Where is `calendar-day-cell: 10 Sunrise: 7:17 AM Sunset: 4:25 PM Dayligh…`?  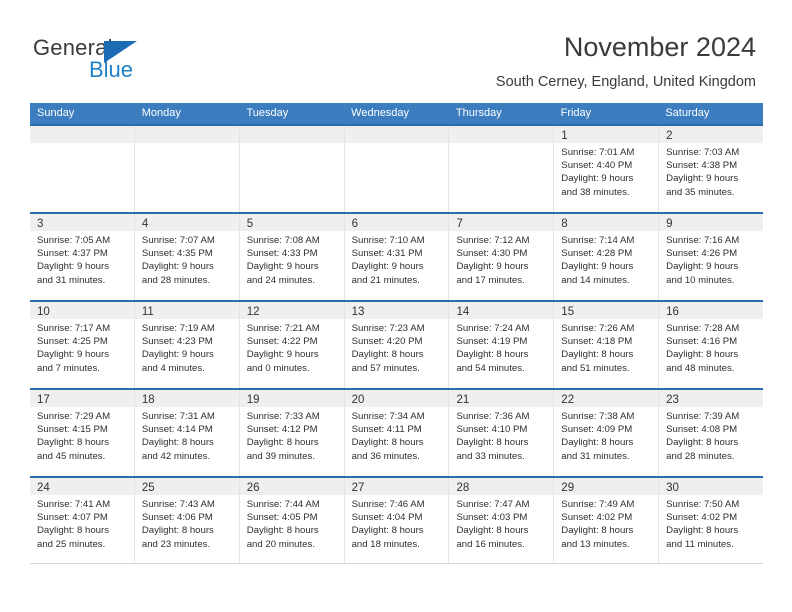
calendar-day-cell: 10 Sunrise: 7:17 AM Sunset: 4:25 PM Dayligh… is located at coordinates (82, 345).